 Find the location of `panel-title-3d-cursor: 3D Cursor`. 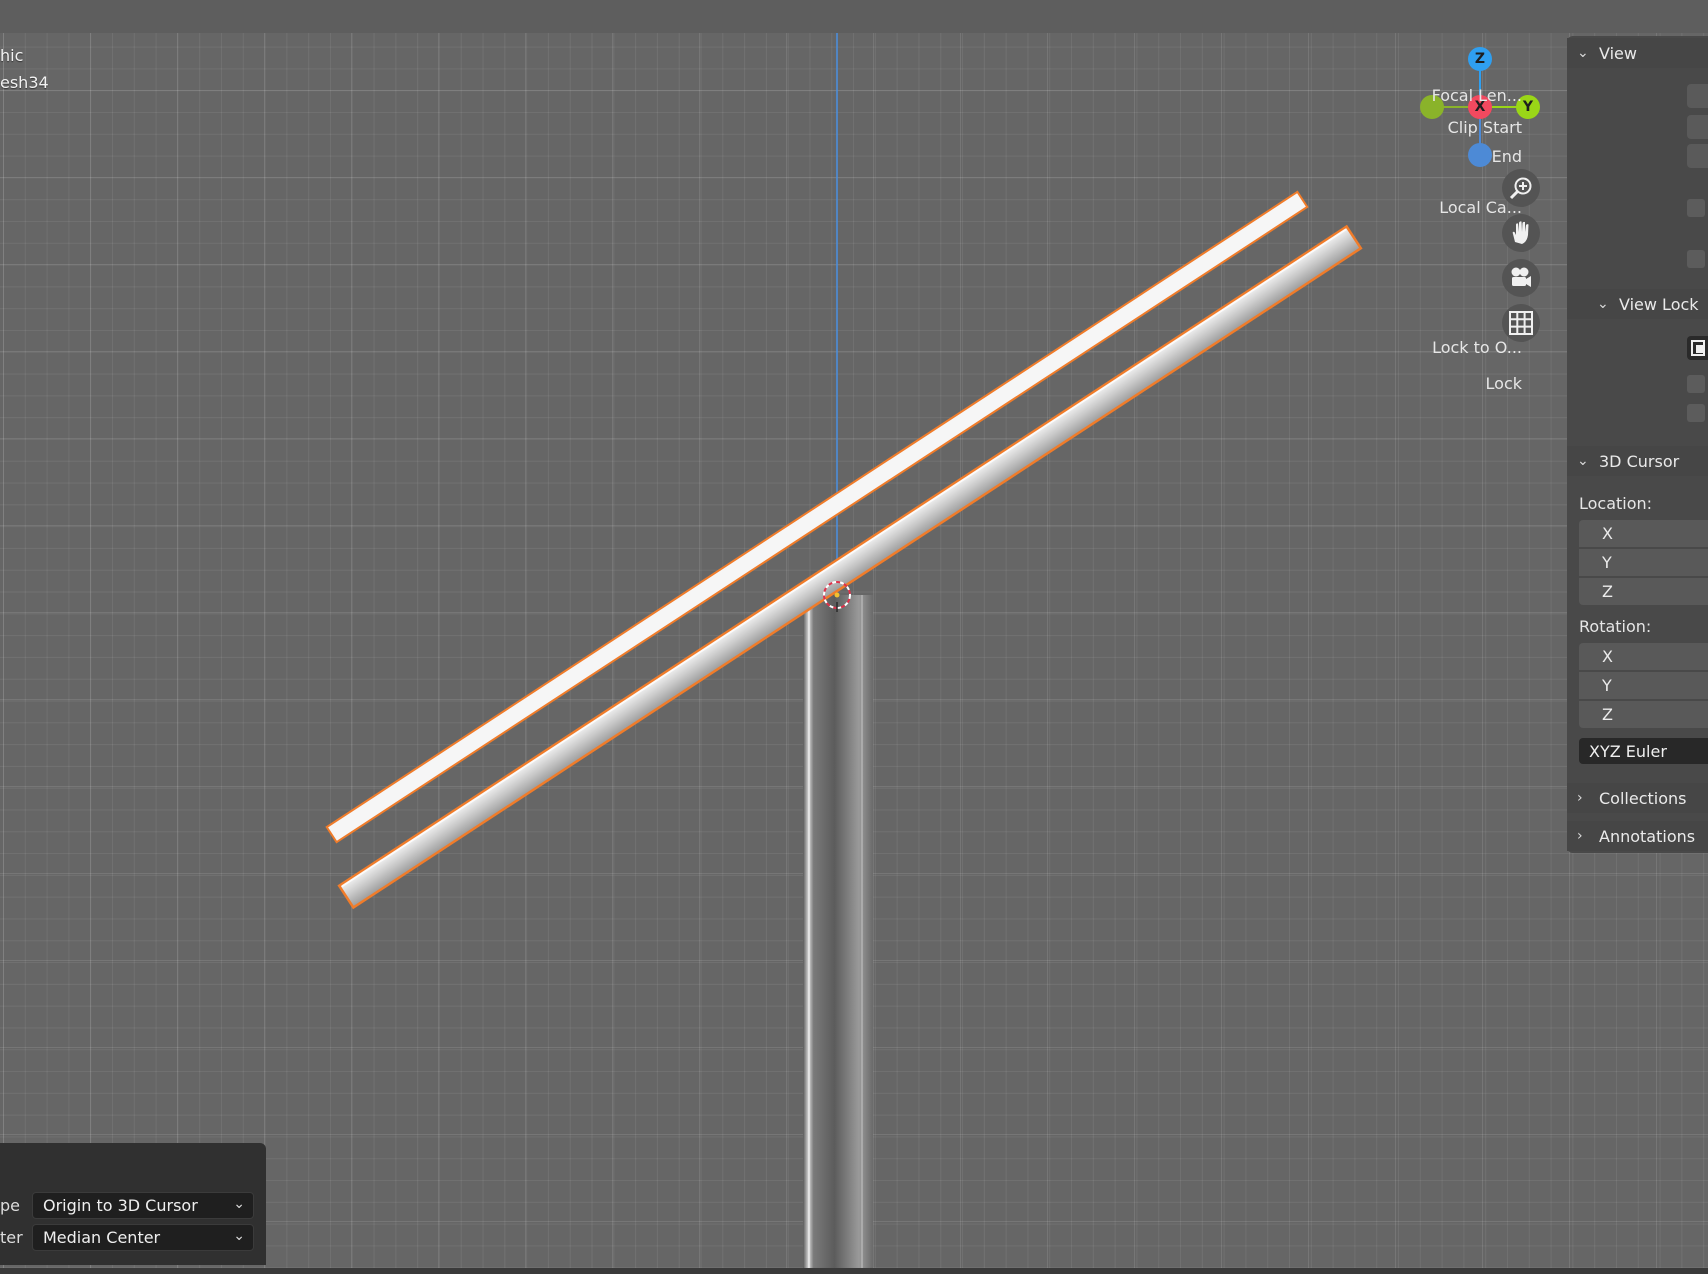

panel-title-3d-cursor: 3D Cursor is located at coordinates (1639, 461).